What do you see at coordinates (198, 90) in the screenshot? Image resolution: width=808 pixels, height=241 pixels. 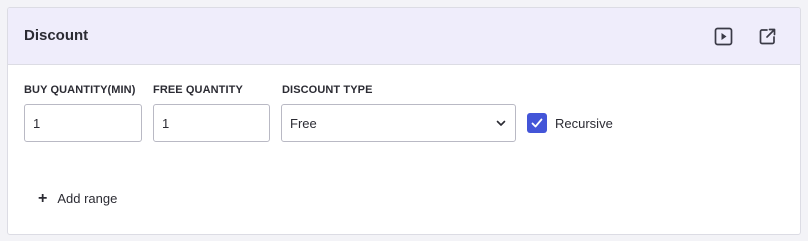 I see `free-quantity-label: FREE QUANTITY` at bounding box center [198, 90].